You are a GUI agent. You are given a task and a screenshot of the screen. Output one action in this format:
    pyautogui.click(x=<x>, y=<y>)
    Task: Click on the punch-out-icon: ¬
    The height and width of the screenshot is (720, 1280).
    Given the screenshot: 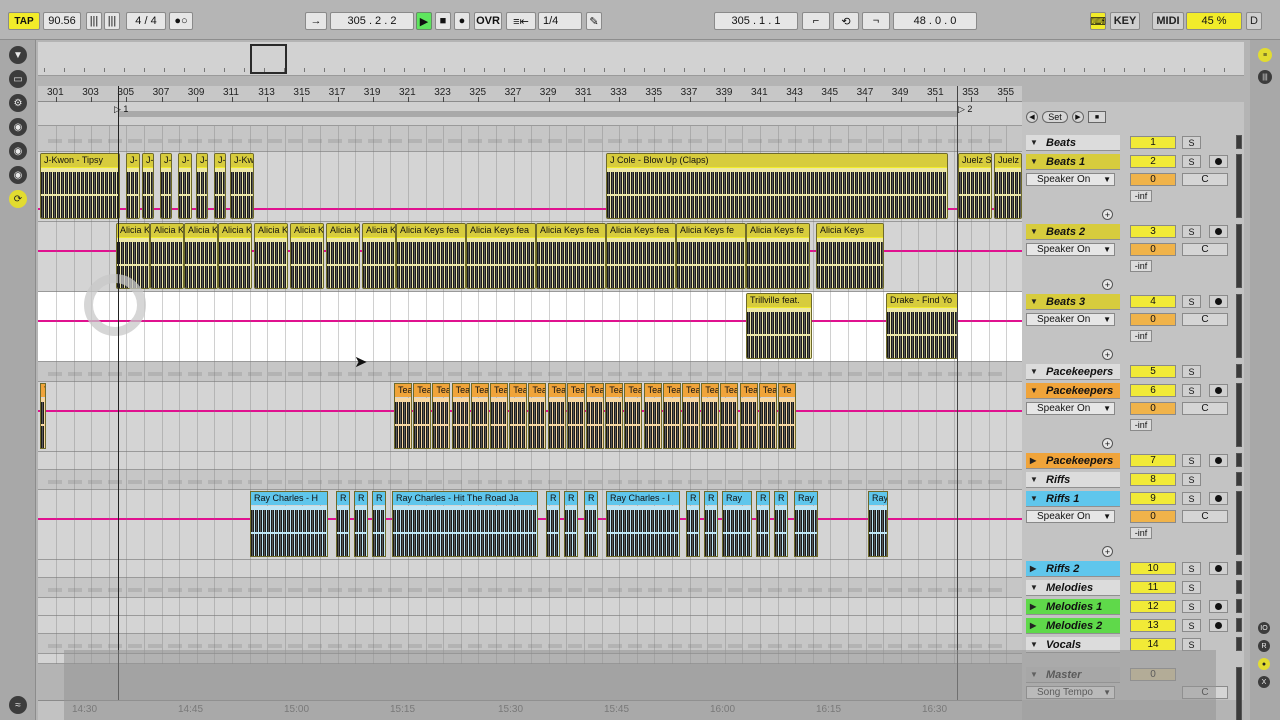 What is the action you would take?
    pyautogui.click(x=876, y=21)
    